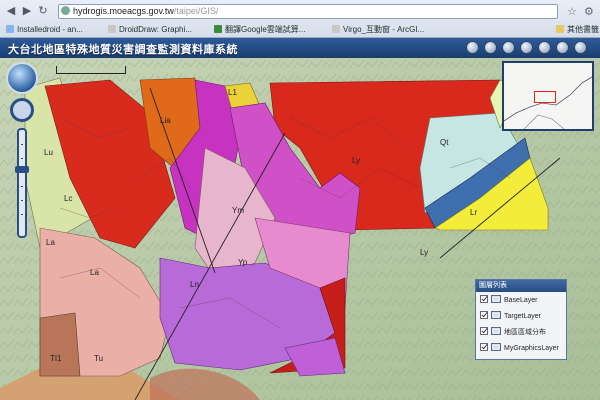 The height and width of the screenshot is (400, 600). What do you see at coordinates (545, 97) in the screenshot?
I see `overview-extent` at bounding box center [545, 97].